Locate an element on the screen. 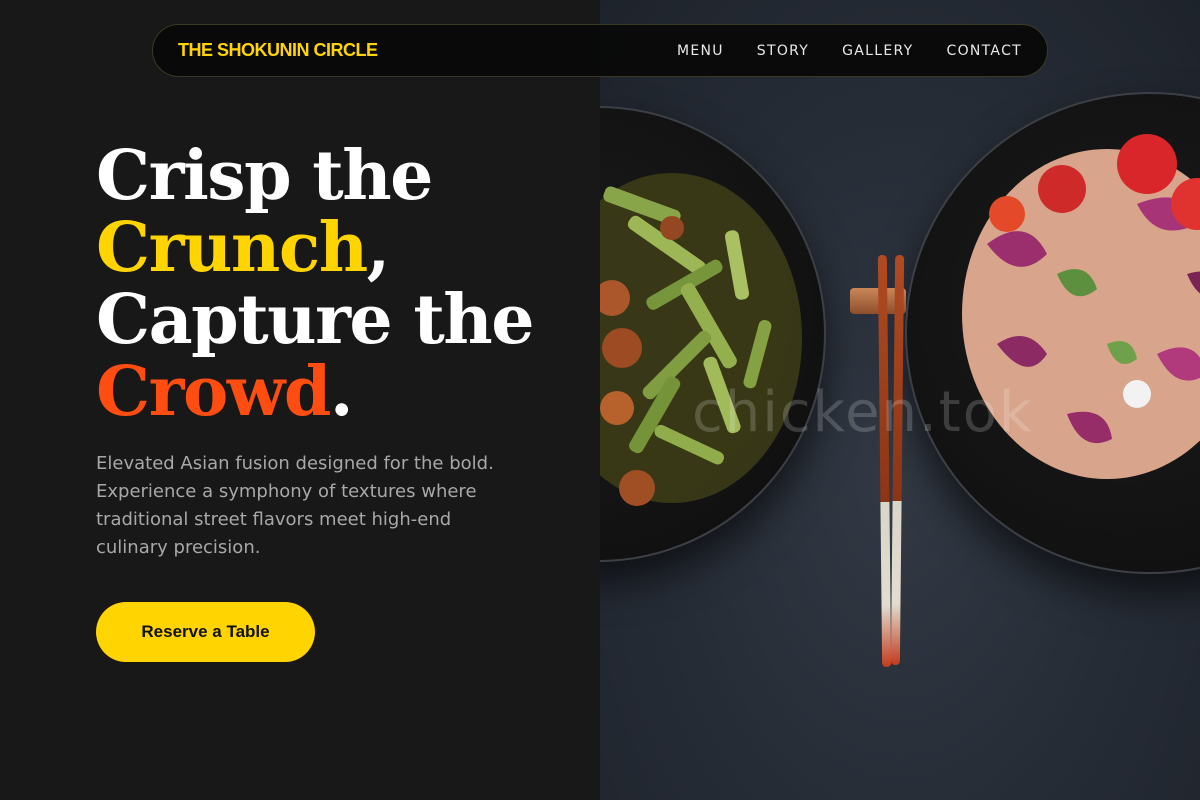  headline-comma: , is located at coordinates (378, 248).